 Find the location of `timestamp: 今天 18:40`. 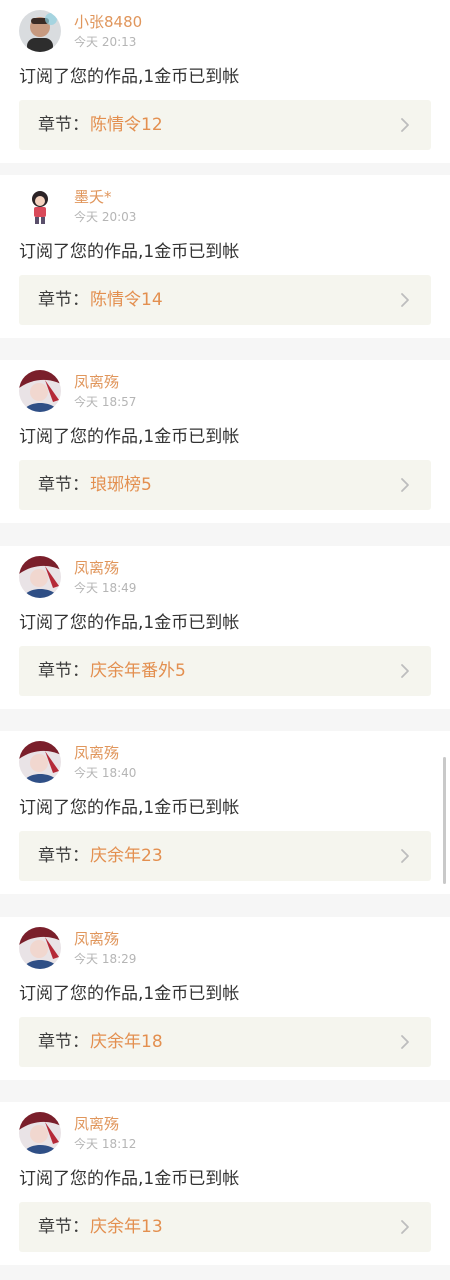

timestamp: 今天 18:40 is located at coordinates (105, 773).